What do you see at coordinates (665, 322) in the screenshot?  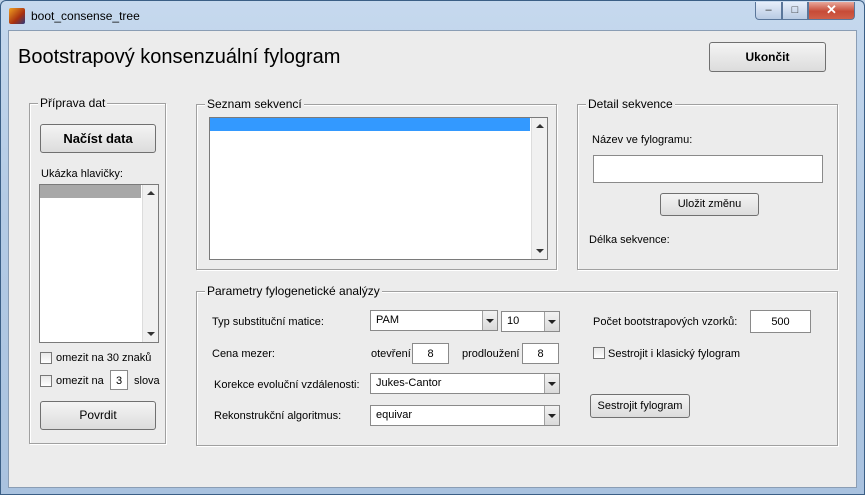 I see `bootstrap-label: Počet bootstrapových vzorků:` at bounding box center [665, 322].